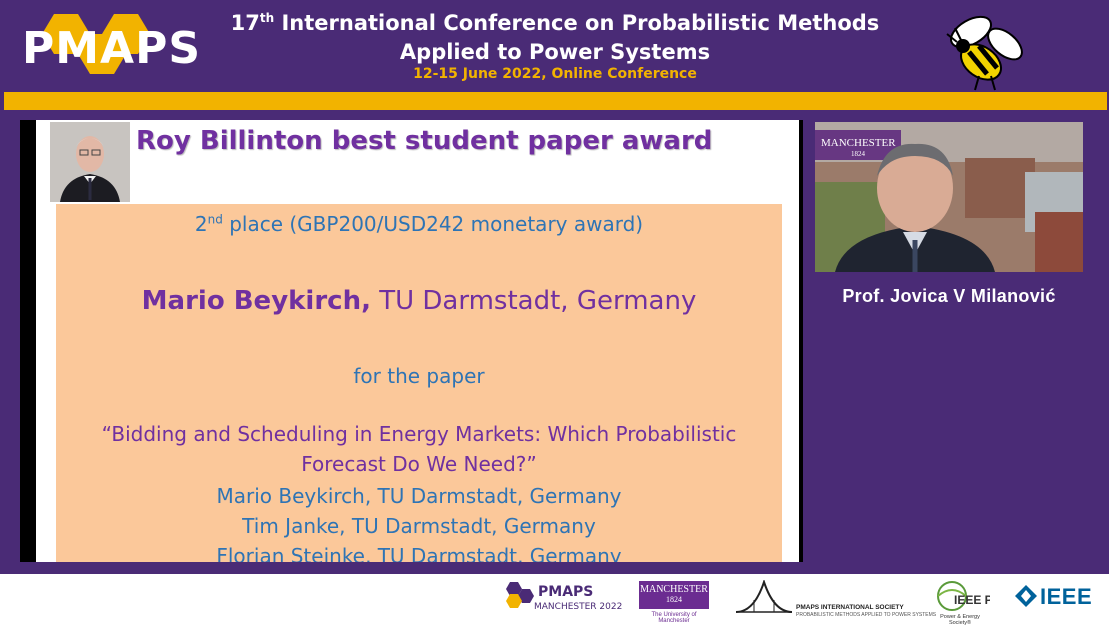 This screenshot has height=634, width=1109. I want to click on ieee-pes-globe-icon: IEEE PES, so click(973, 596).